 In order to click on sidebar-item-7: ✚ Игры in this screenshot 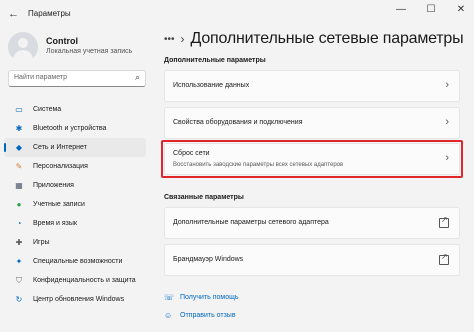, I will do `click(75, 242)`.